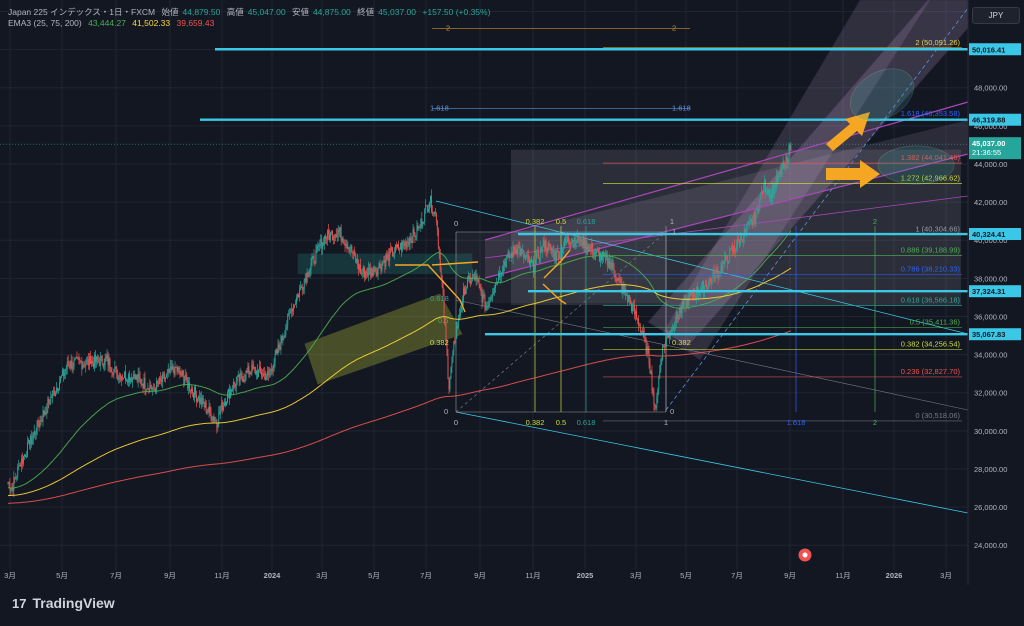 The height and width of the screenshot is (626, 1024). I want to click on y-tick-label: 48,000.00, so click(990, 88).